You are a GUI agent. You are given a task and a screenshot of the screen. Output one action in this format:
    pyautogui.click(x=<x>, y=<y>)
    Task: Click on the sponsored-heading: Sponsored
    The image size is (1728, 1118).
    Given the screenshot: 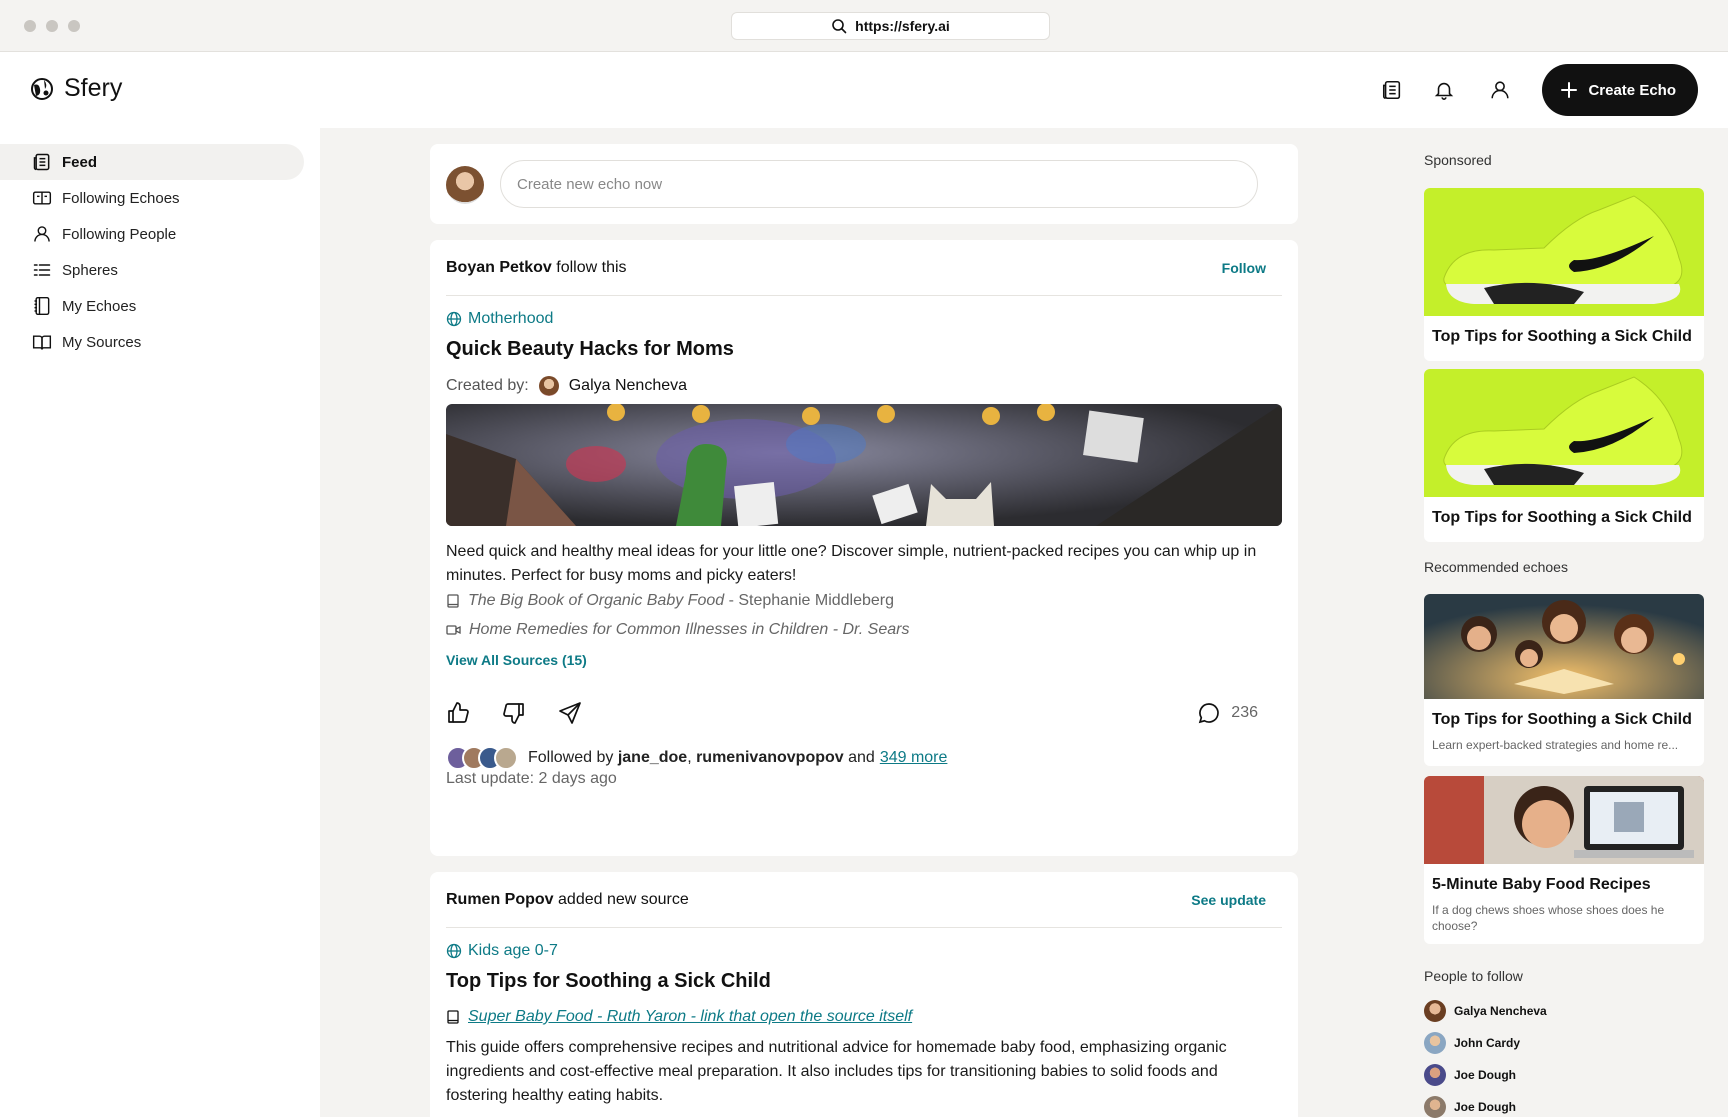 What is the action you would take?
    pyautogui.click(x=1458, y=160)
    